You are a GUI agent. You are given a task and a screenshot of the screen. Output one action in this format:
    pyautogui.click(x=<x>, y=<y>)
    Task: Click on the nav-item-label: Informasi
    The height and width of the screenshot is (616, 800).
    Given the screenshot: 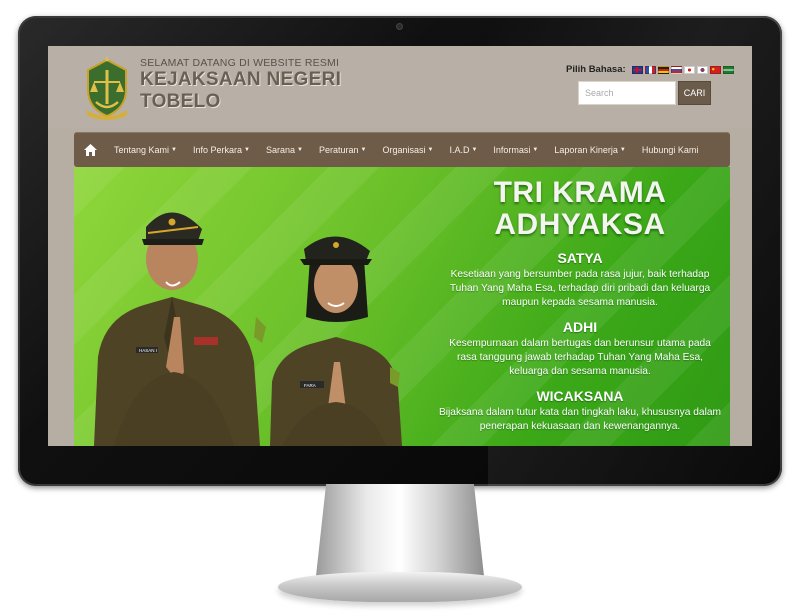 What is the action you would take?
    pyautogui.click(x=512, y=149)
    